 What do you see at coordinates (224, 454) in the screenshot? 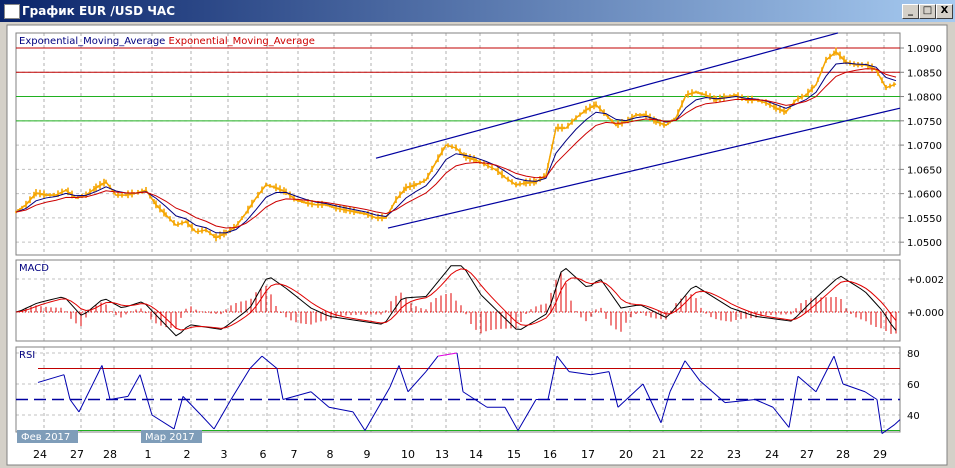
I see `x-tick-label: 3` at bounding box center [224, 454].